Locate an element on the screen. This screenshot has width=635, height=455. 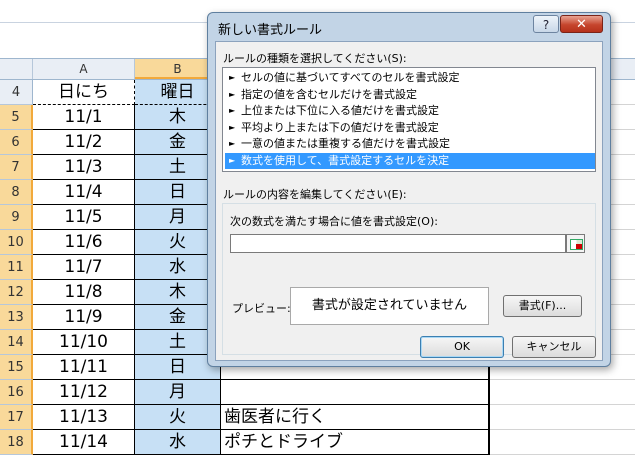
date-cell: 11/4 is located at coordinates (84, 192).